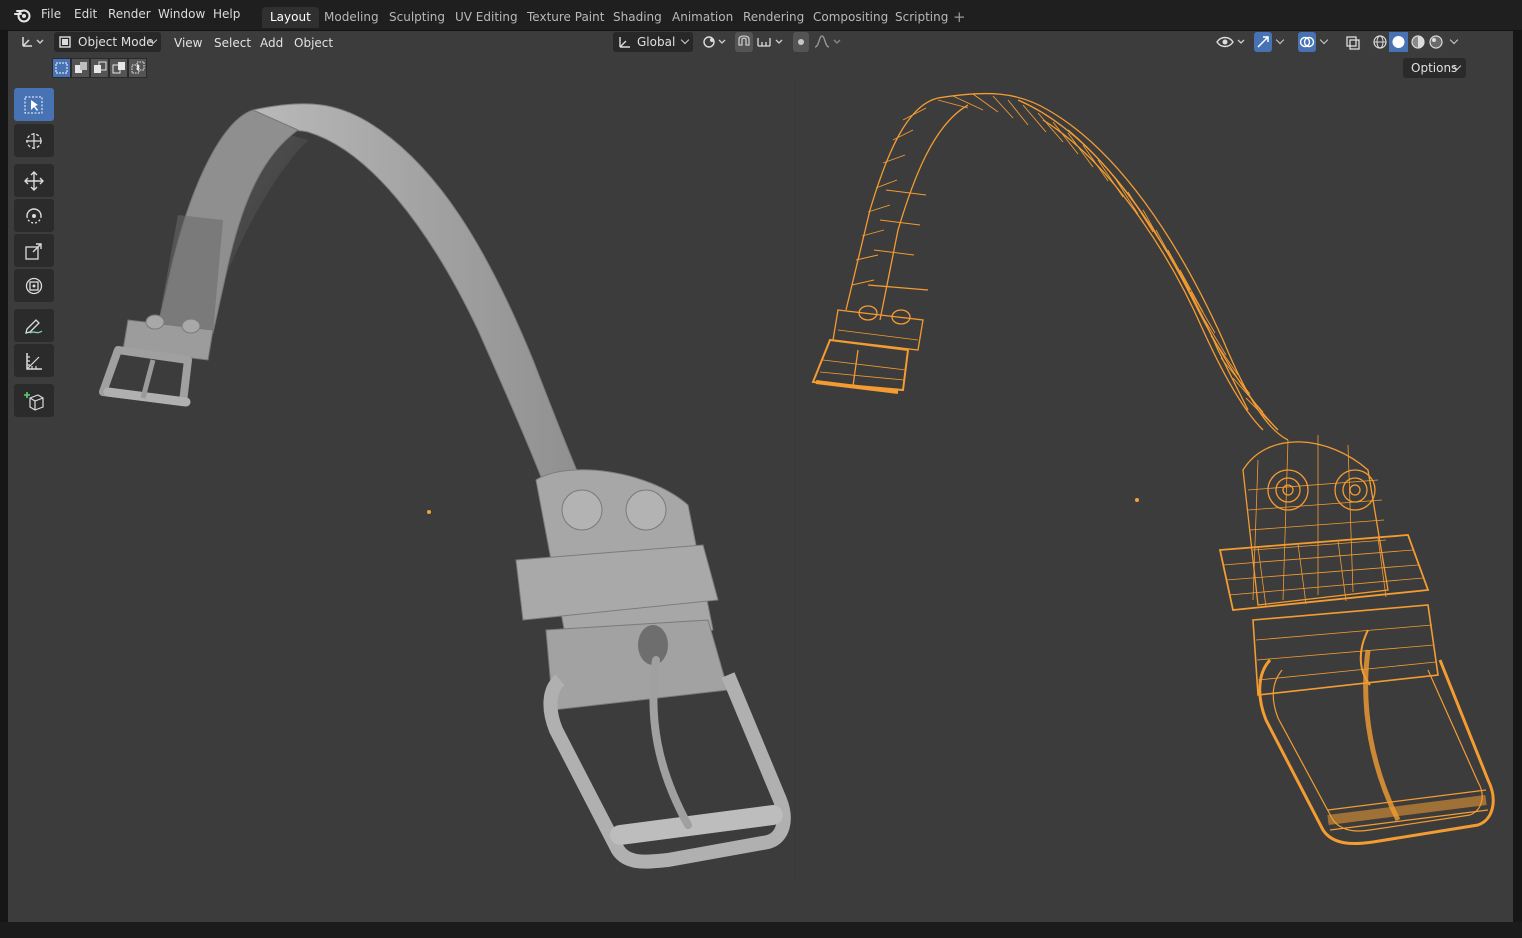  I want to click on menu-help: Help, so click(226, 14).